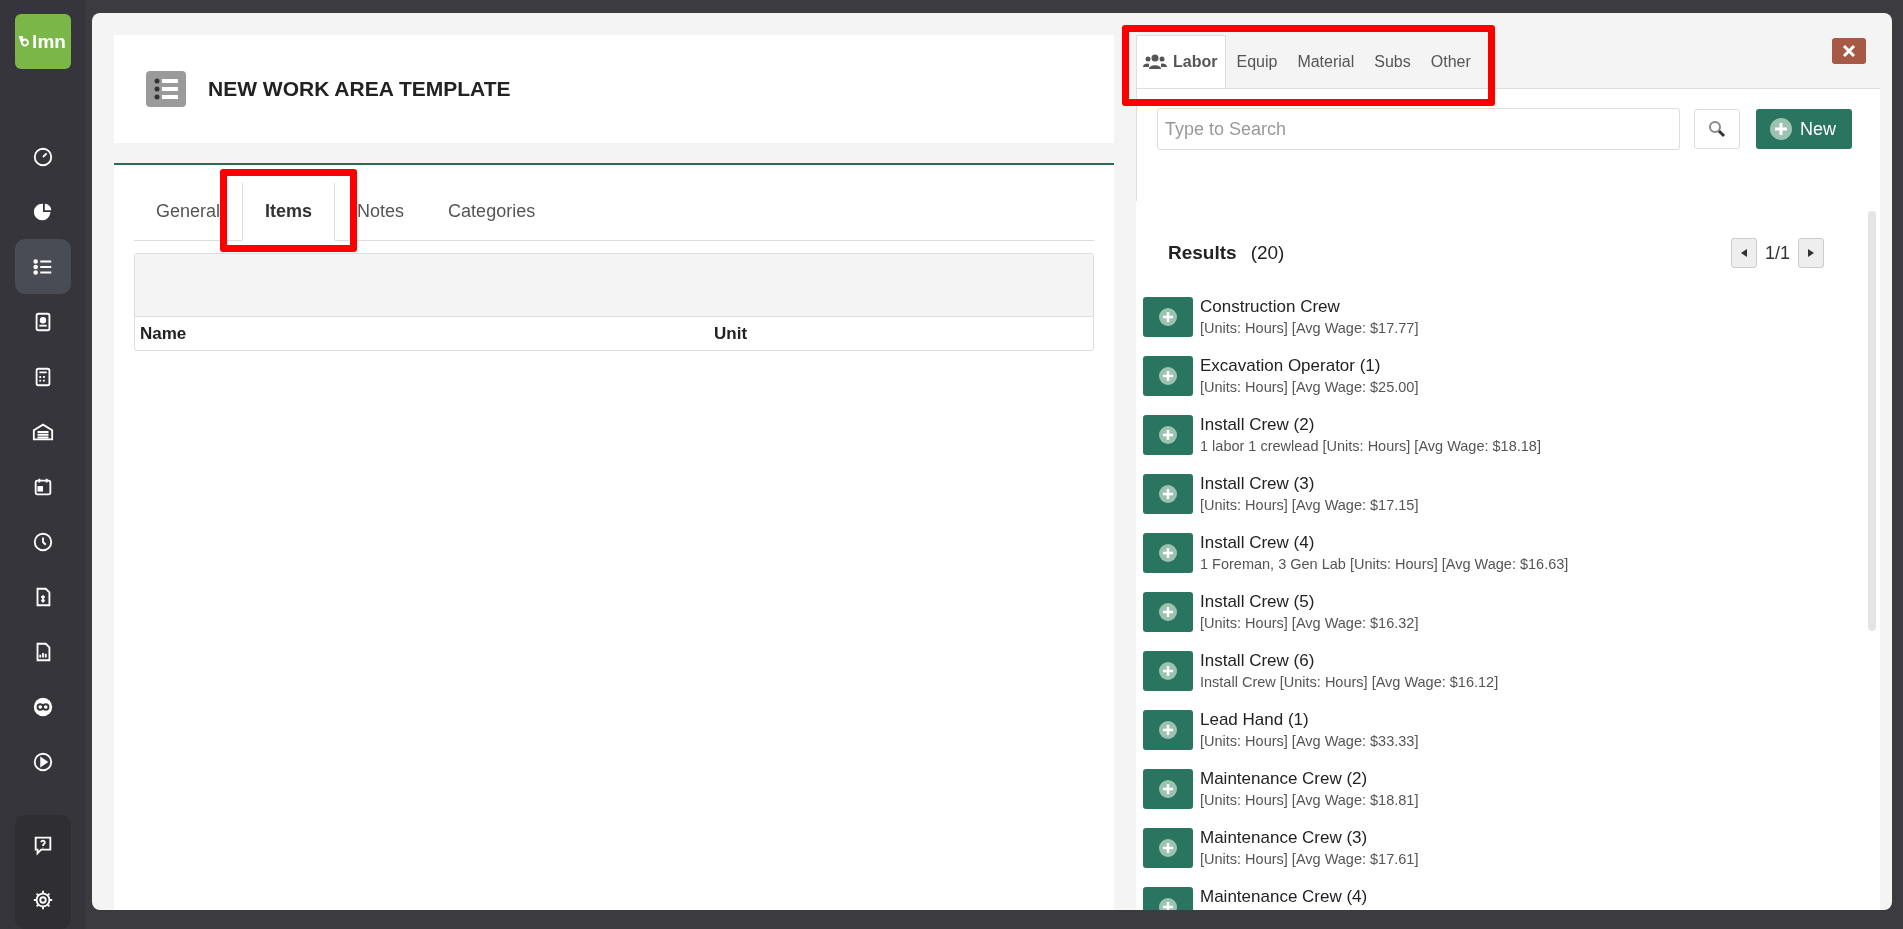 The image size is (1903, 929). I want to click on sidebar-item, so click(42, 266).